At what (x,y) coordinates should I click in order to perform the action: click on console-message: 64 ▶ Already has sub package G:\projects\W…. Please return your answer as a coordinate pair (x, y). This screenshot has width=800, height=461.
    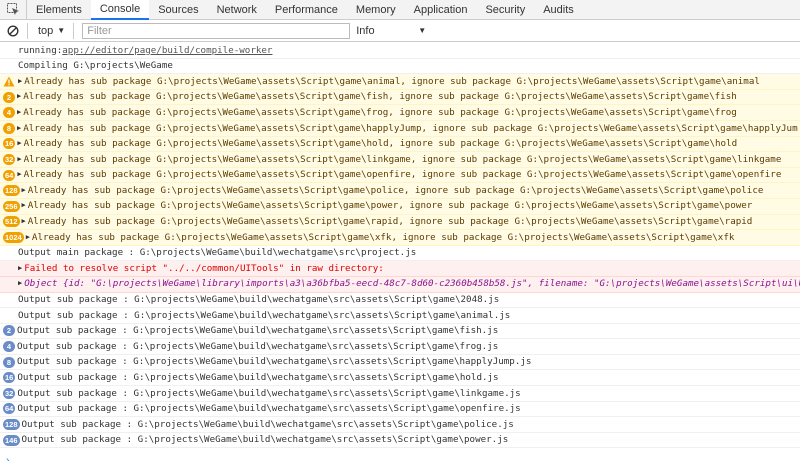
    Looking at the image, I should click on (400, 175).